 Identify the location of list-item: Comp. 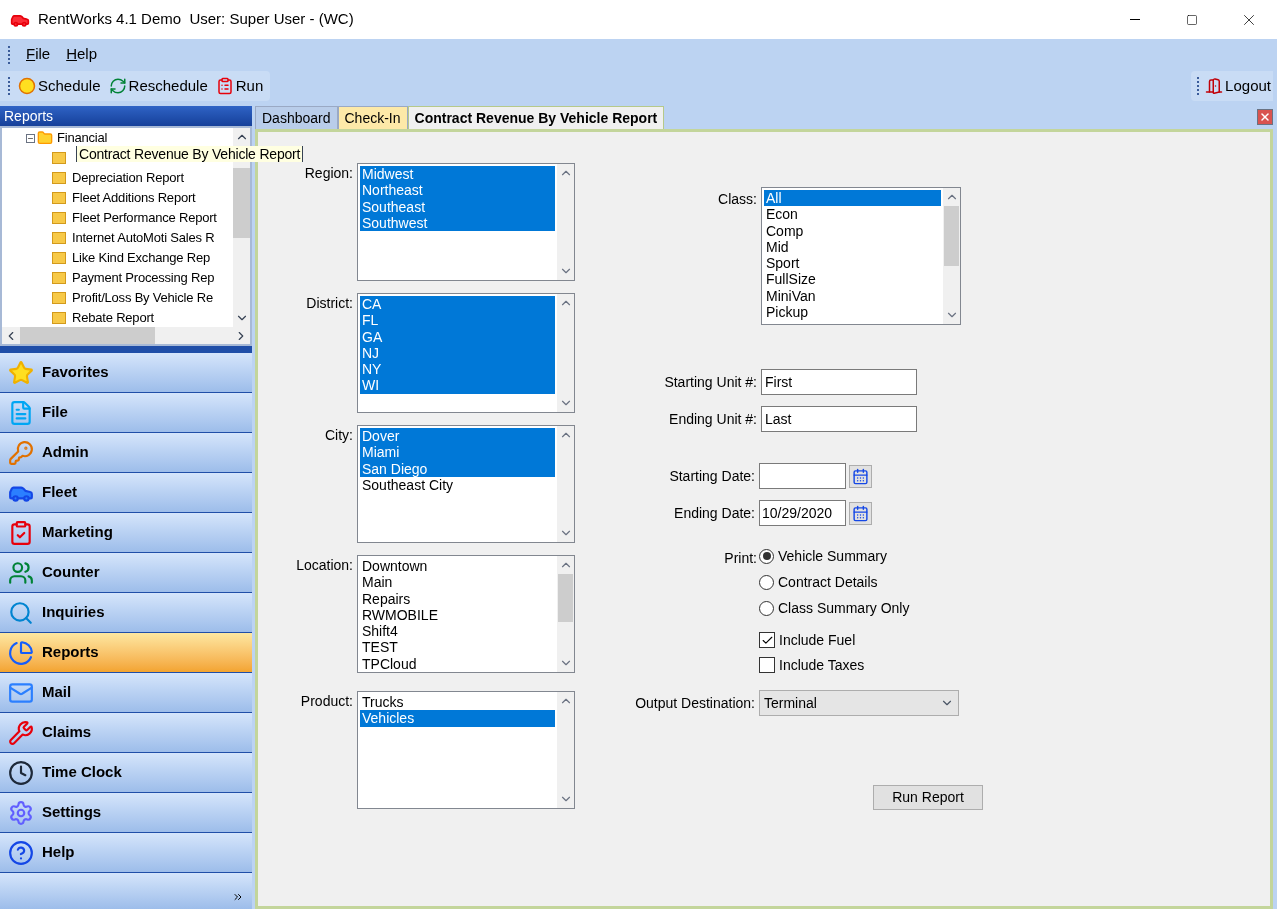
(852, 230).